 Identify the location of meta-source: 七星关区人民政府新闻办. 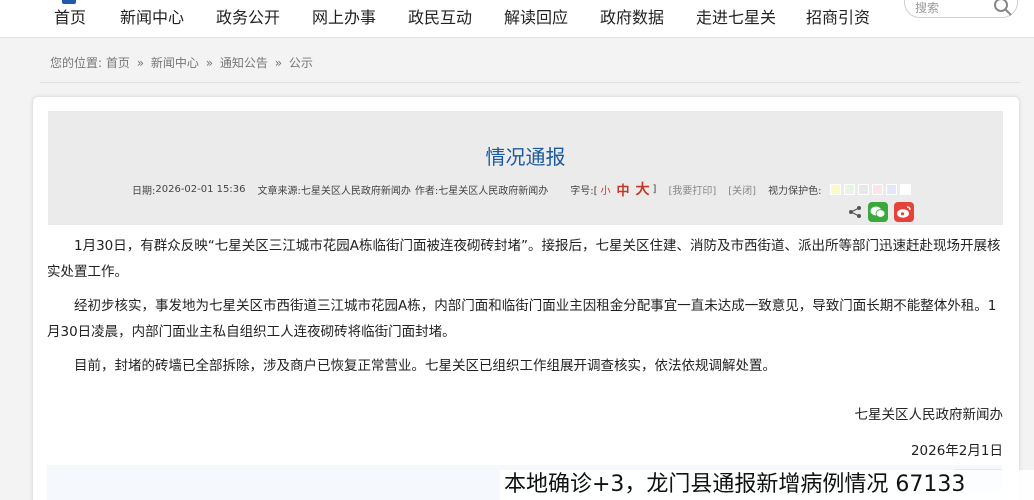
(355, 191).